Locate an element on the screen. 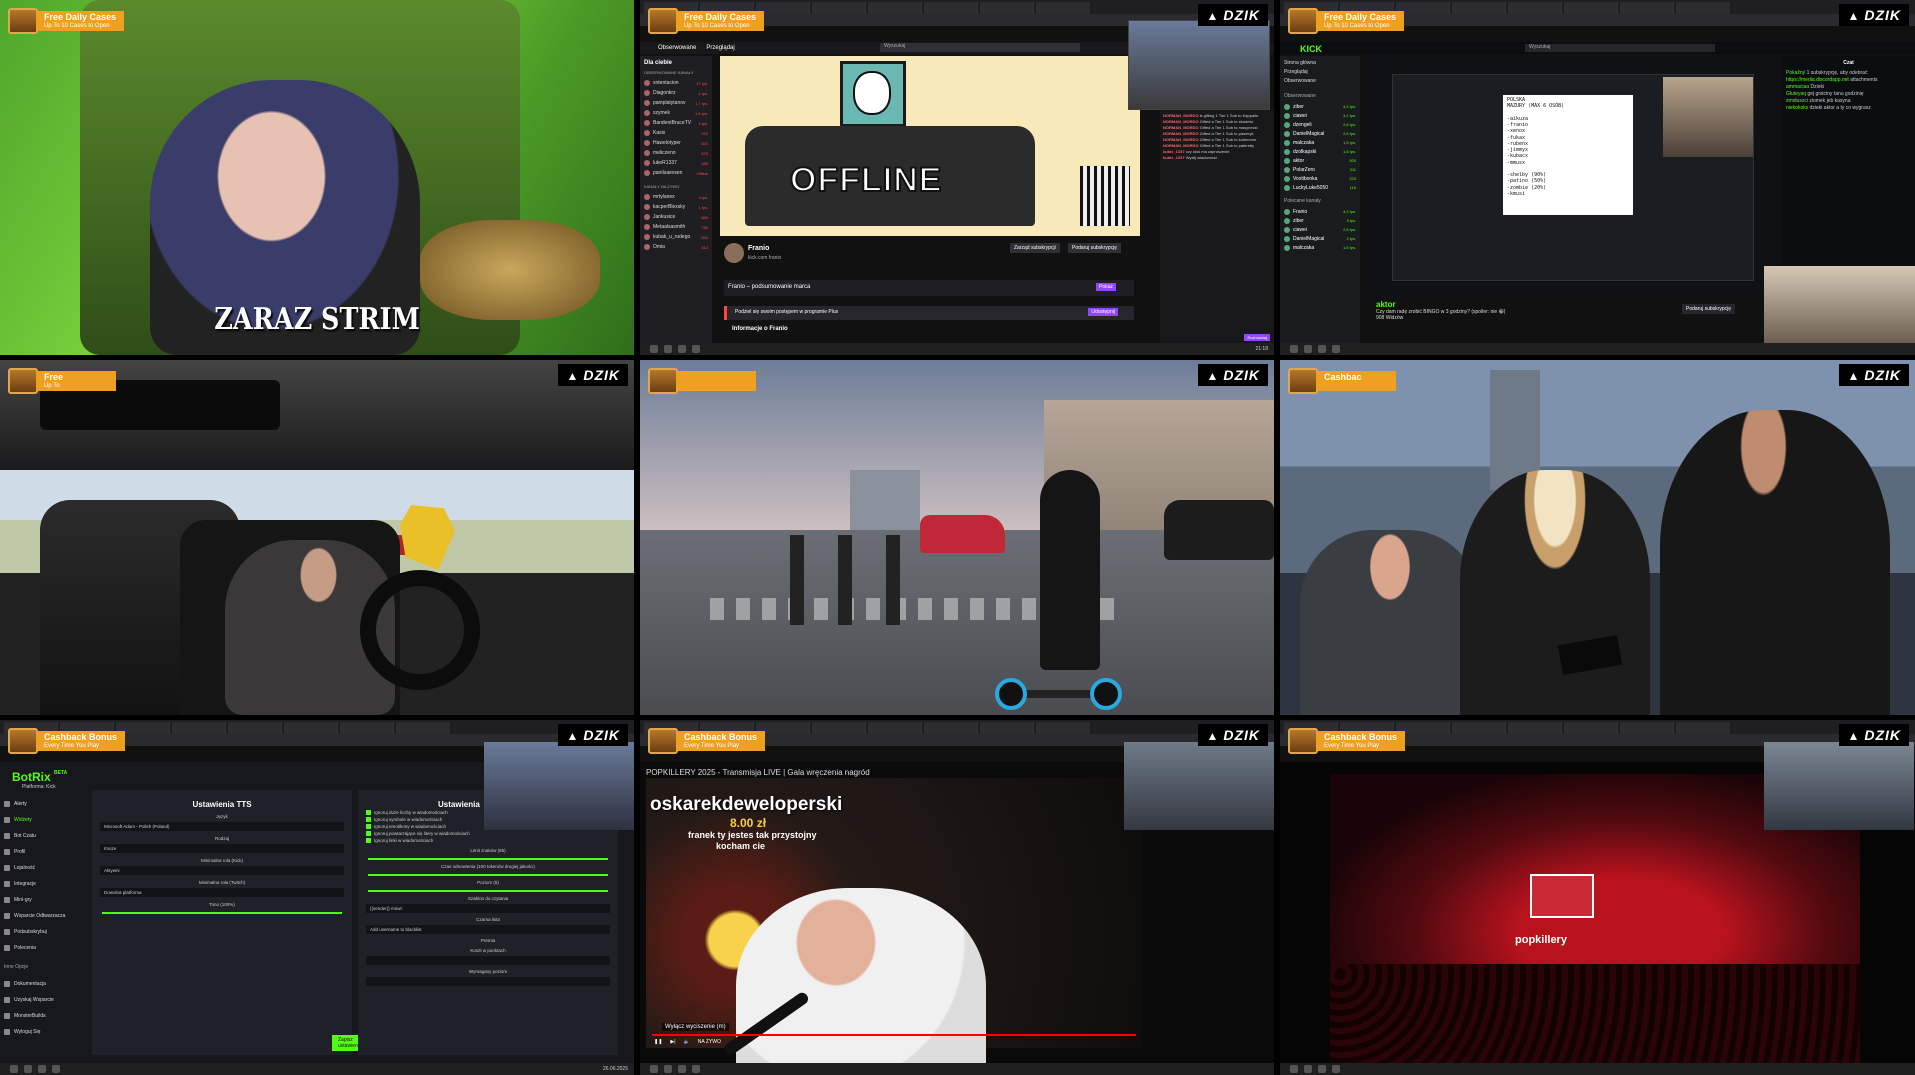  menu-item-subscribe: Podsubskrybuj is located at coordinates (44, 932).